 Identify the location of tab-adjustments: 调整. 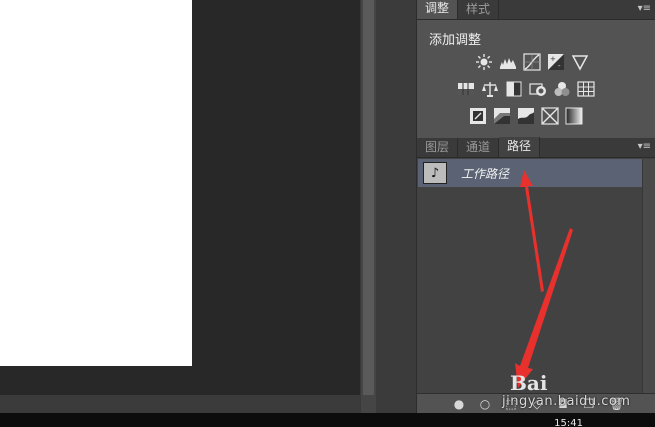
(438, 9).